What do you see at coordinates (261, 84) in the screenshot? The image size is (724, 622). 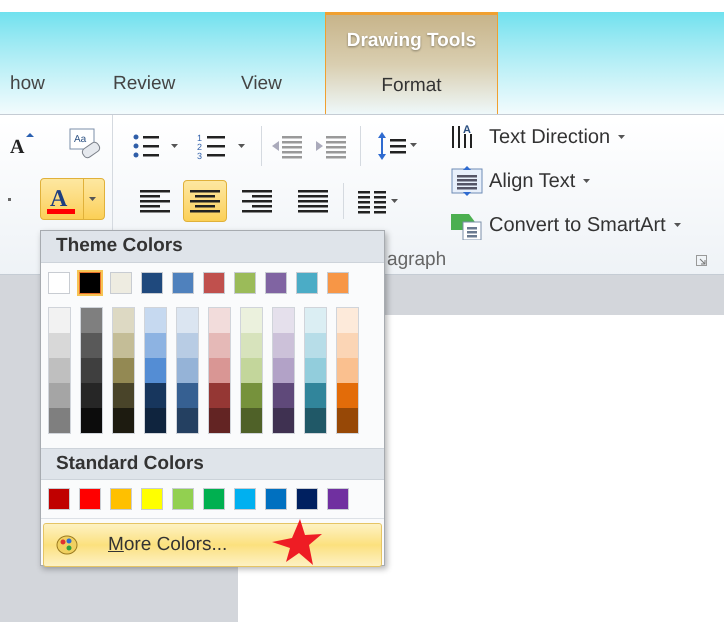 I see `ribbon-tab: View` at bounding box center [261, 84].